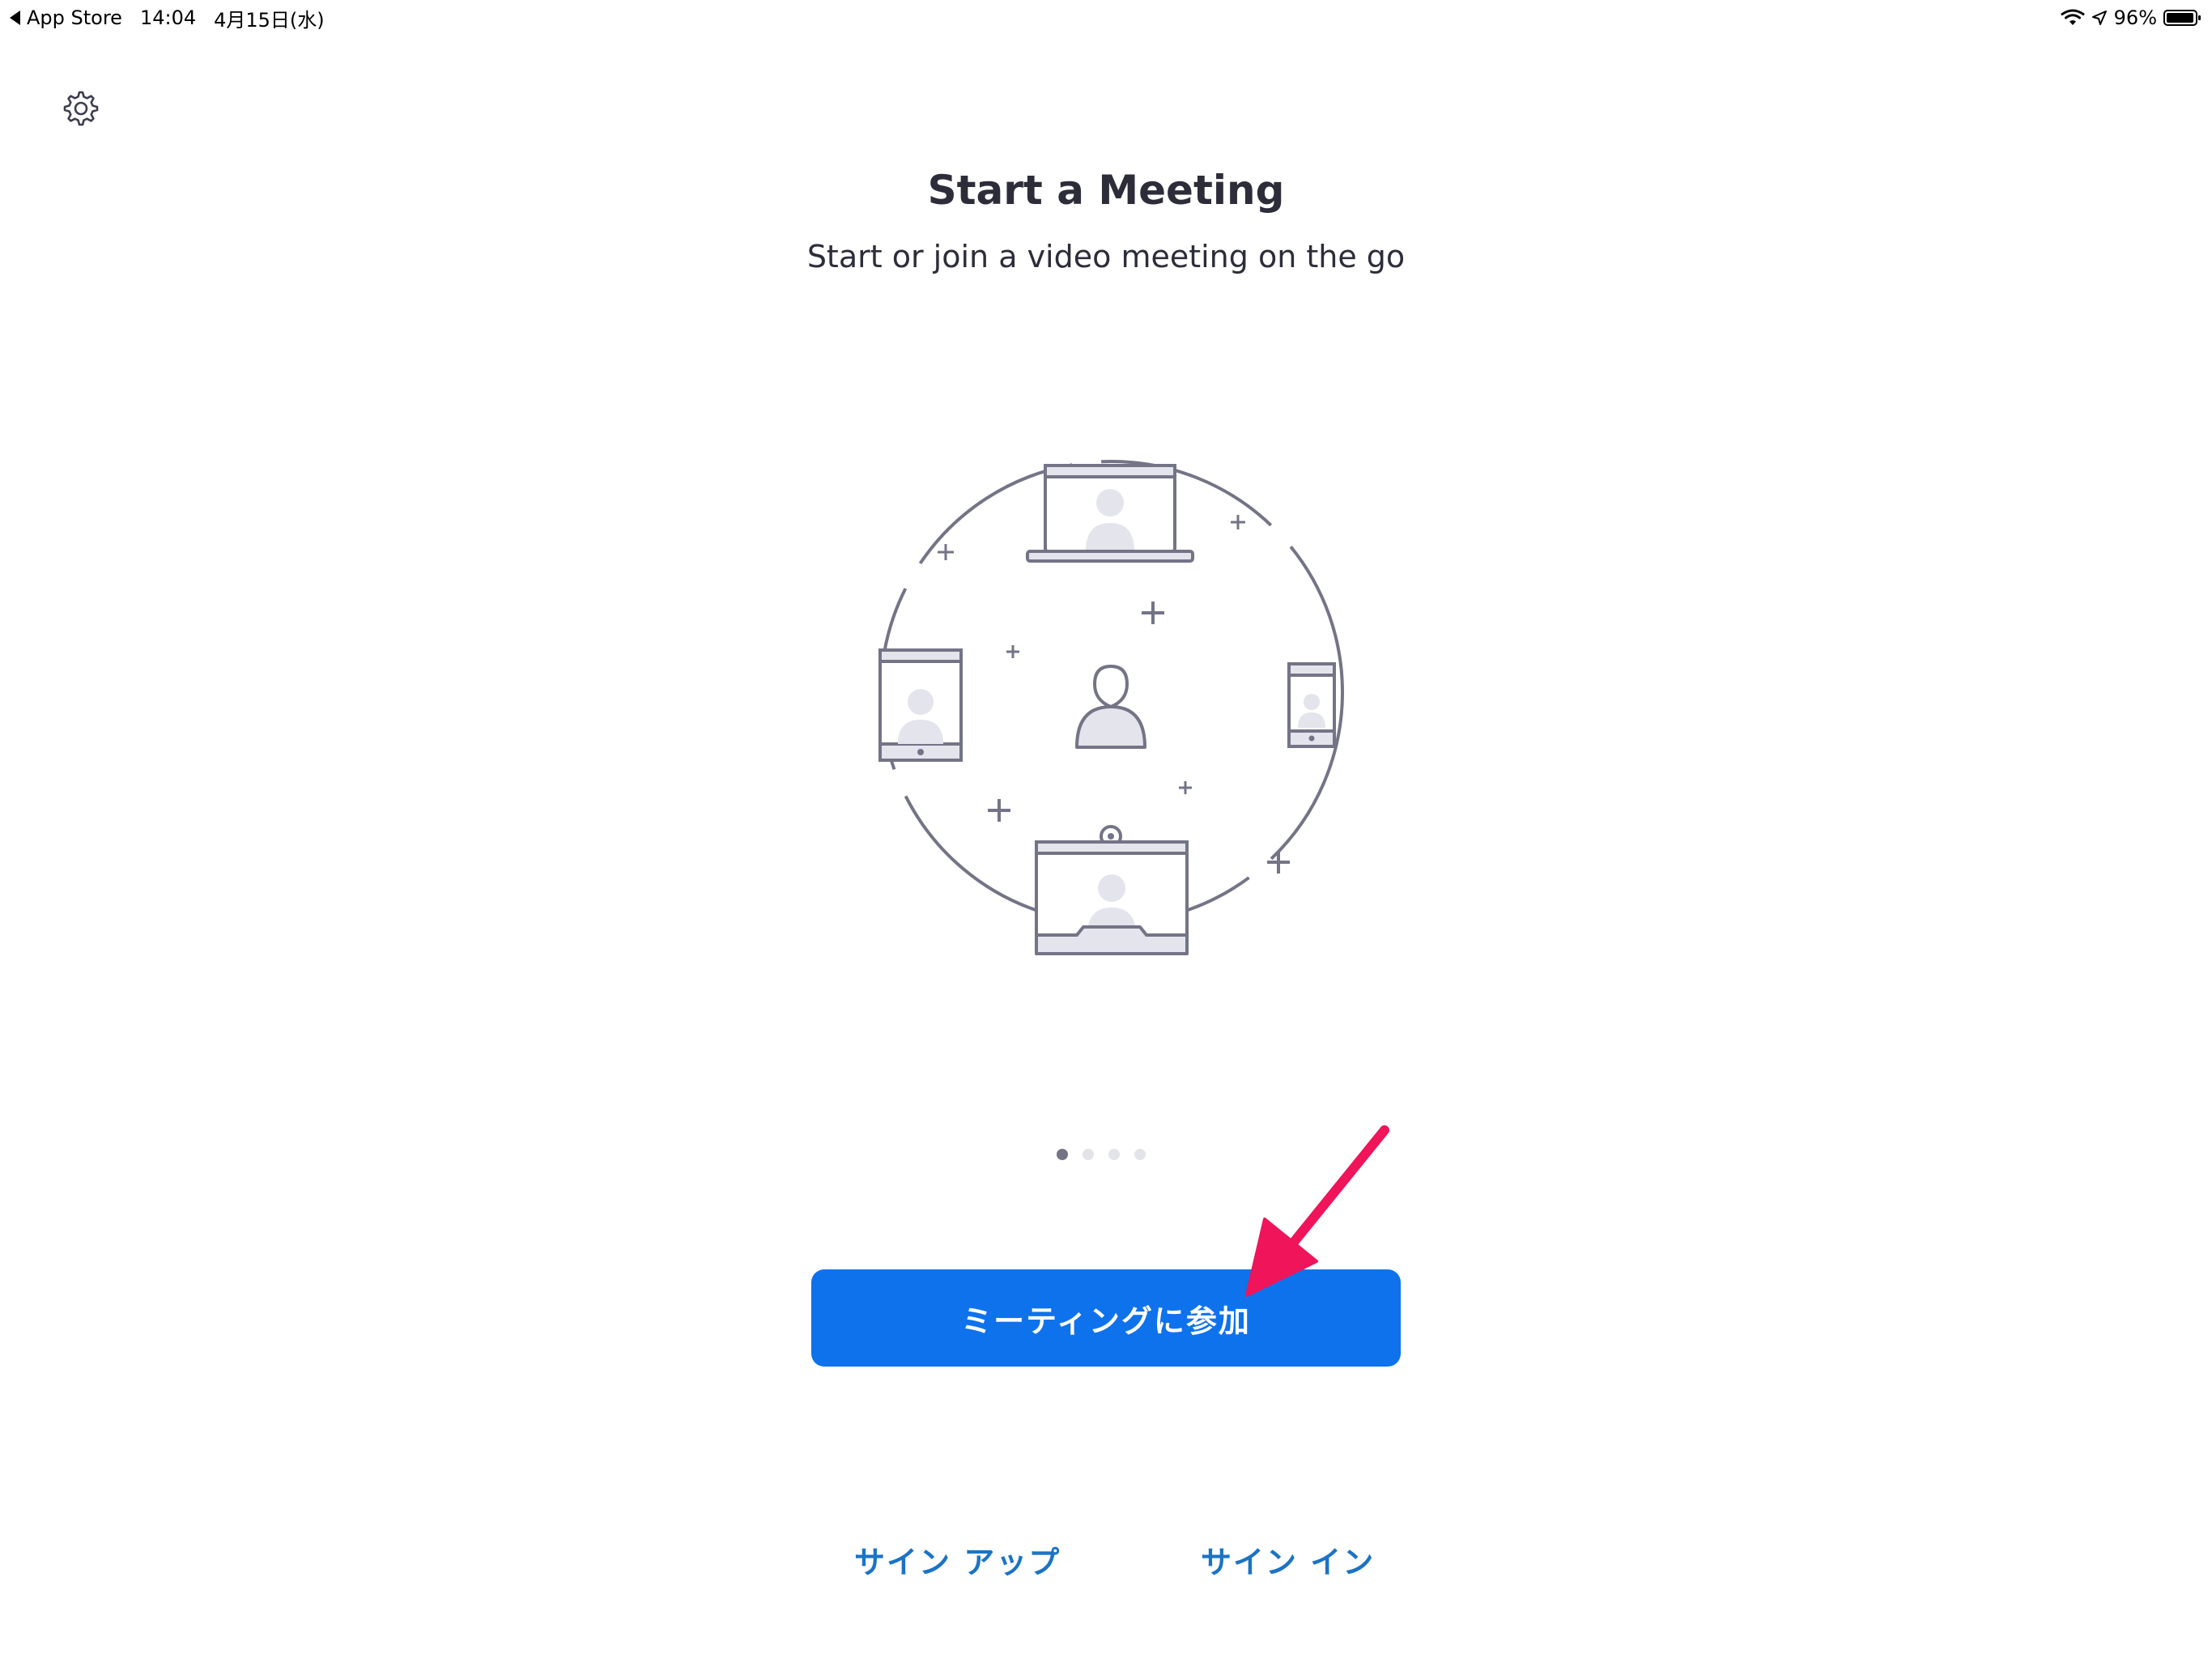 The image size is (2212, 1658). What do you see at coordinates (958, 1562) in the screenshot?
I see `sign-up-link: サイン アップ` at bounding box center [958, 1562].